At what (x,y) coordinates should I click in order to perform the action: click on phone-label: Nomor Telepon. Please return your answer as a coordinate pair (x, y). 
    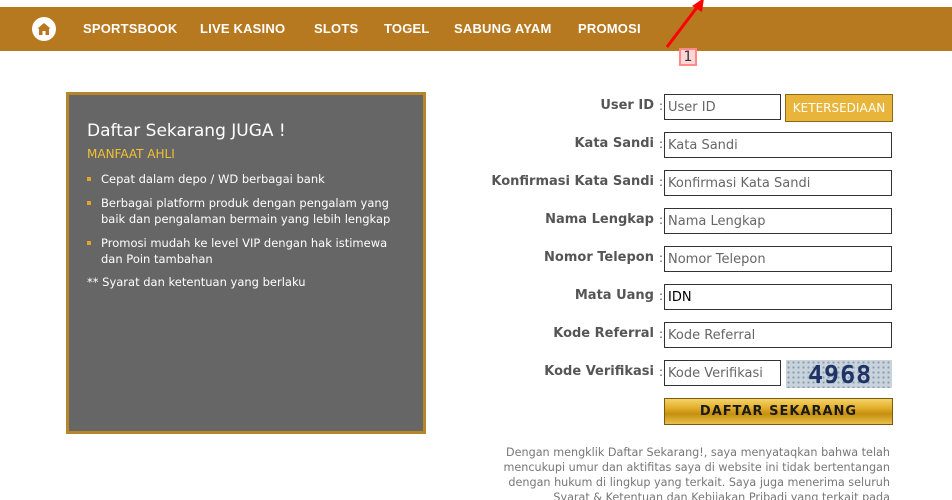
    Looking at the image, I should click on (599, 257).